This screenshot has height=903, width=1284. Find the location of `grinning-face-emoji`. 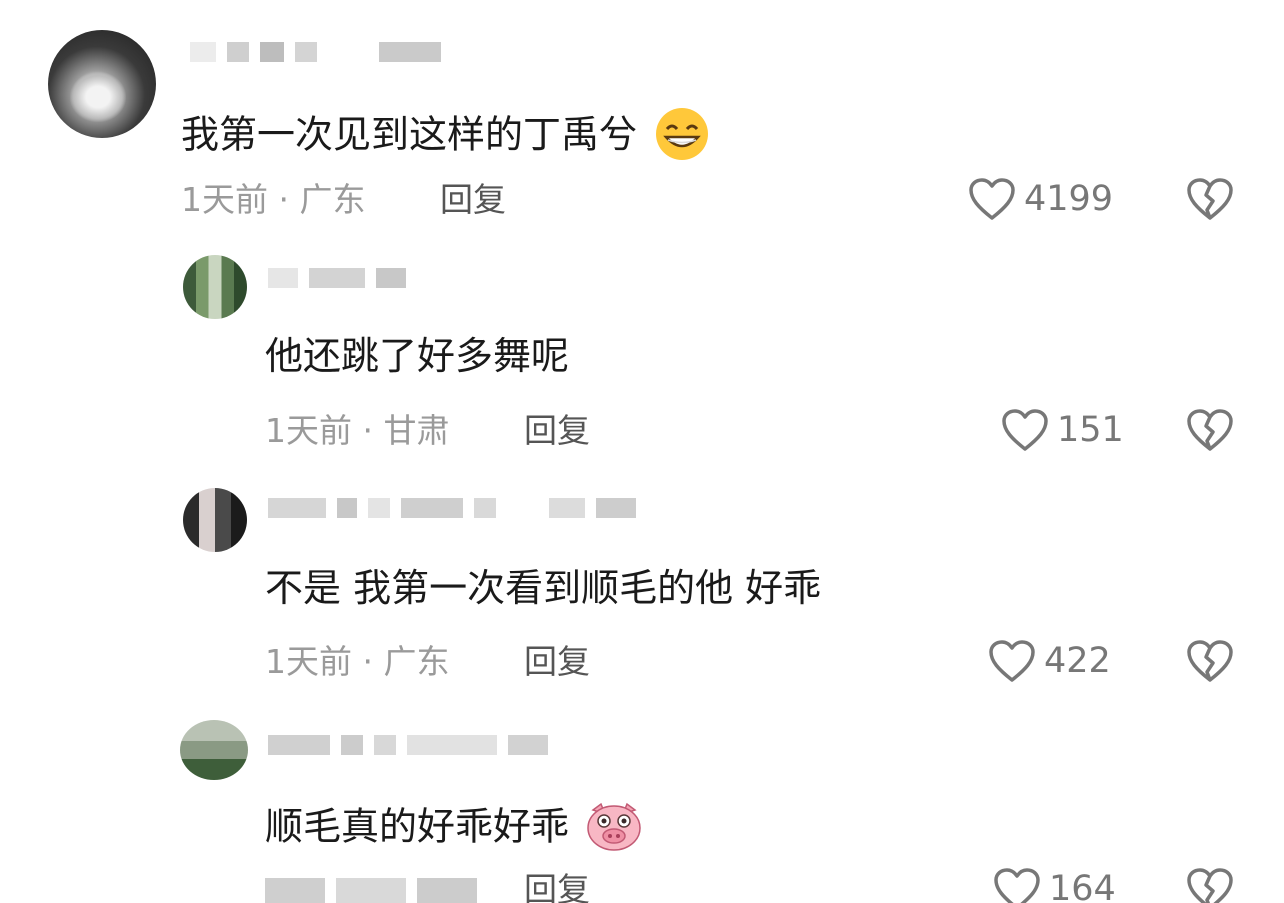

grinning-face-emoji is located at coordinates (682, 137).